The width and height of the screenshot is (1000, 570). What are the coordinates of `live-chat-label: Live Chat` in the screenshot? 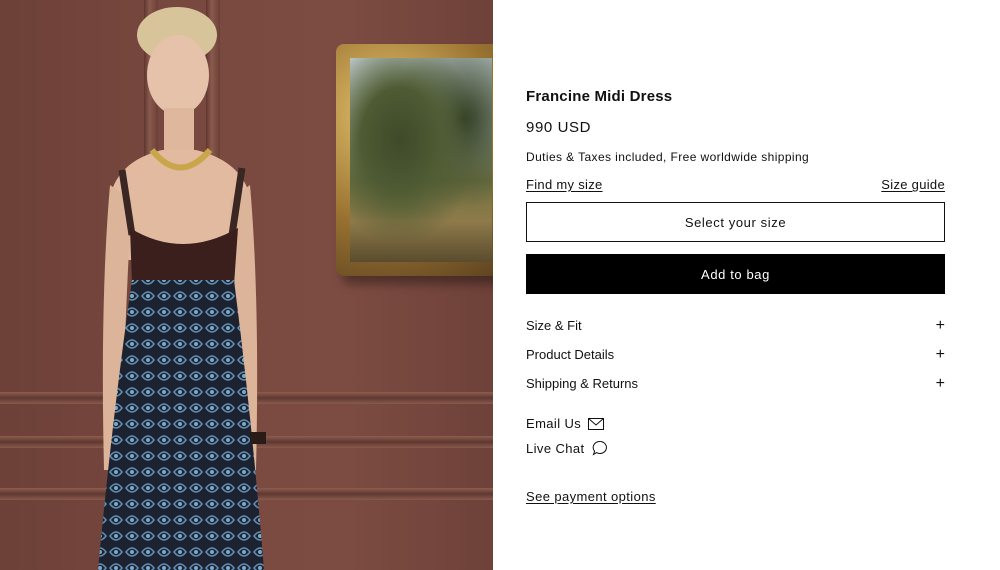 It's located at (555, 448).